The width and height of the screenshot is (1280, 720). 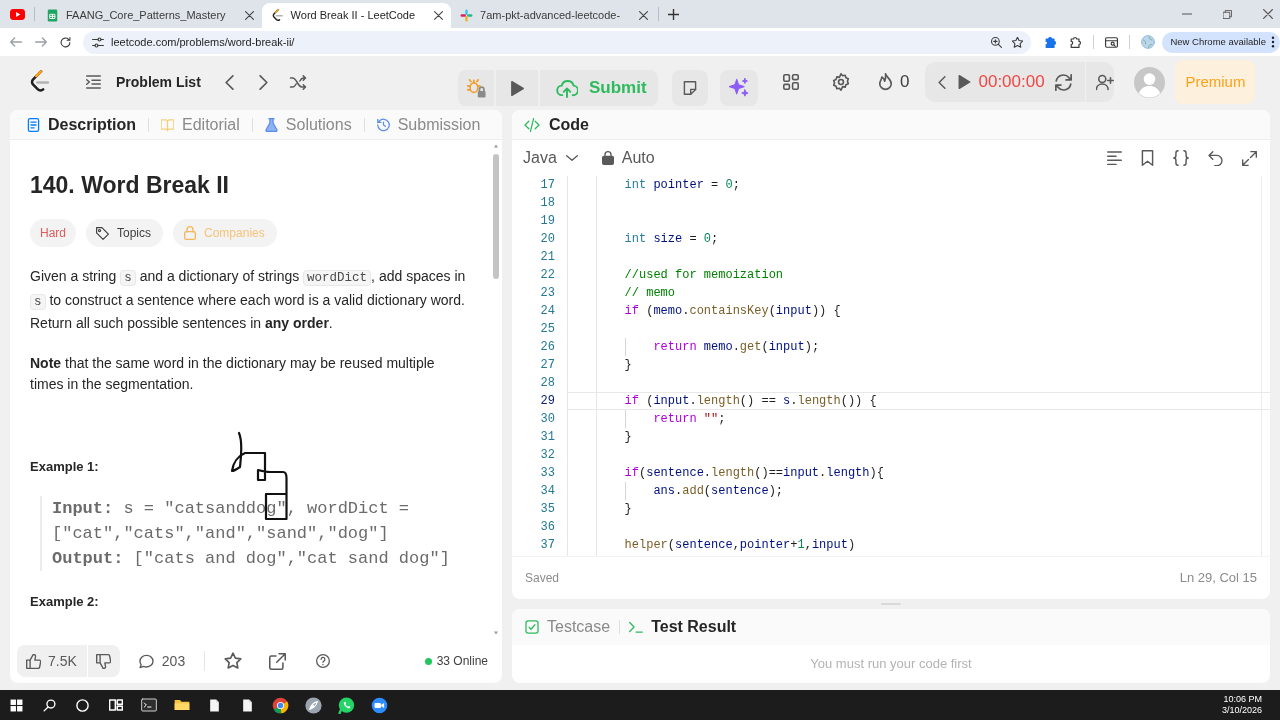 I want to click on video-camera-icon, so click(x=379, y=705).